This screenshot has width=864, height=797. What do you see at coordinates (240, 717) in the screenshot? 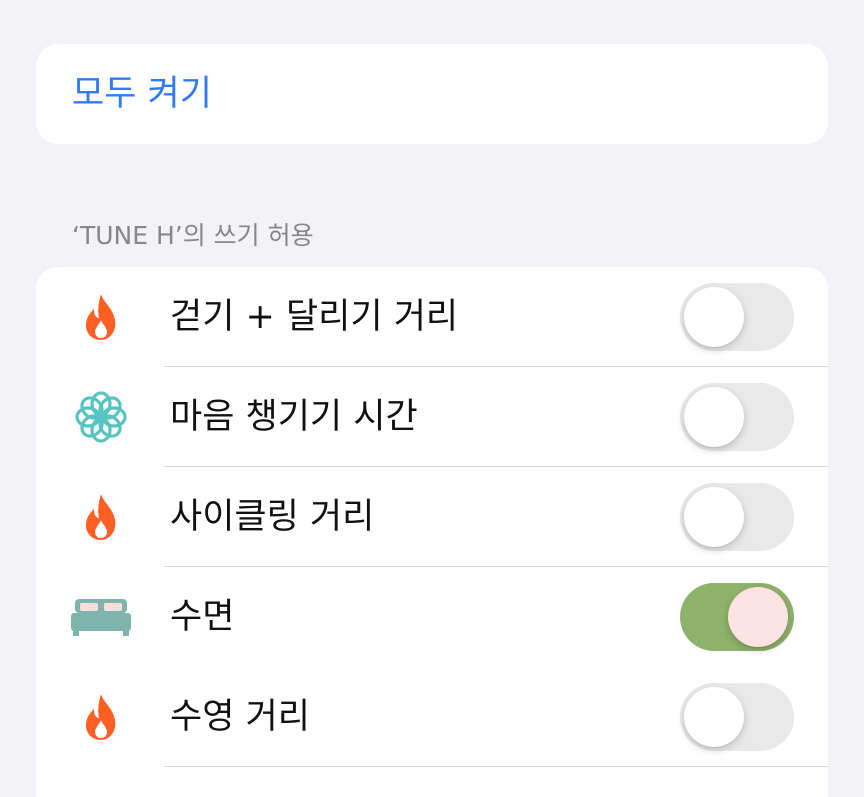
I see `list-item-label: 수영 거리` at bounding box center [240, 717].